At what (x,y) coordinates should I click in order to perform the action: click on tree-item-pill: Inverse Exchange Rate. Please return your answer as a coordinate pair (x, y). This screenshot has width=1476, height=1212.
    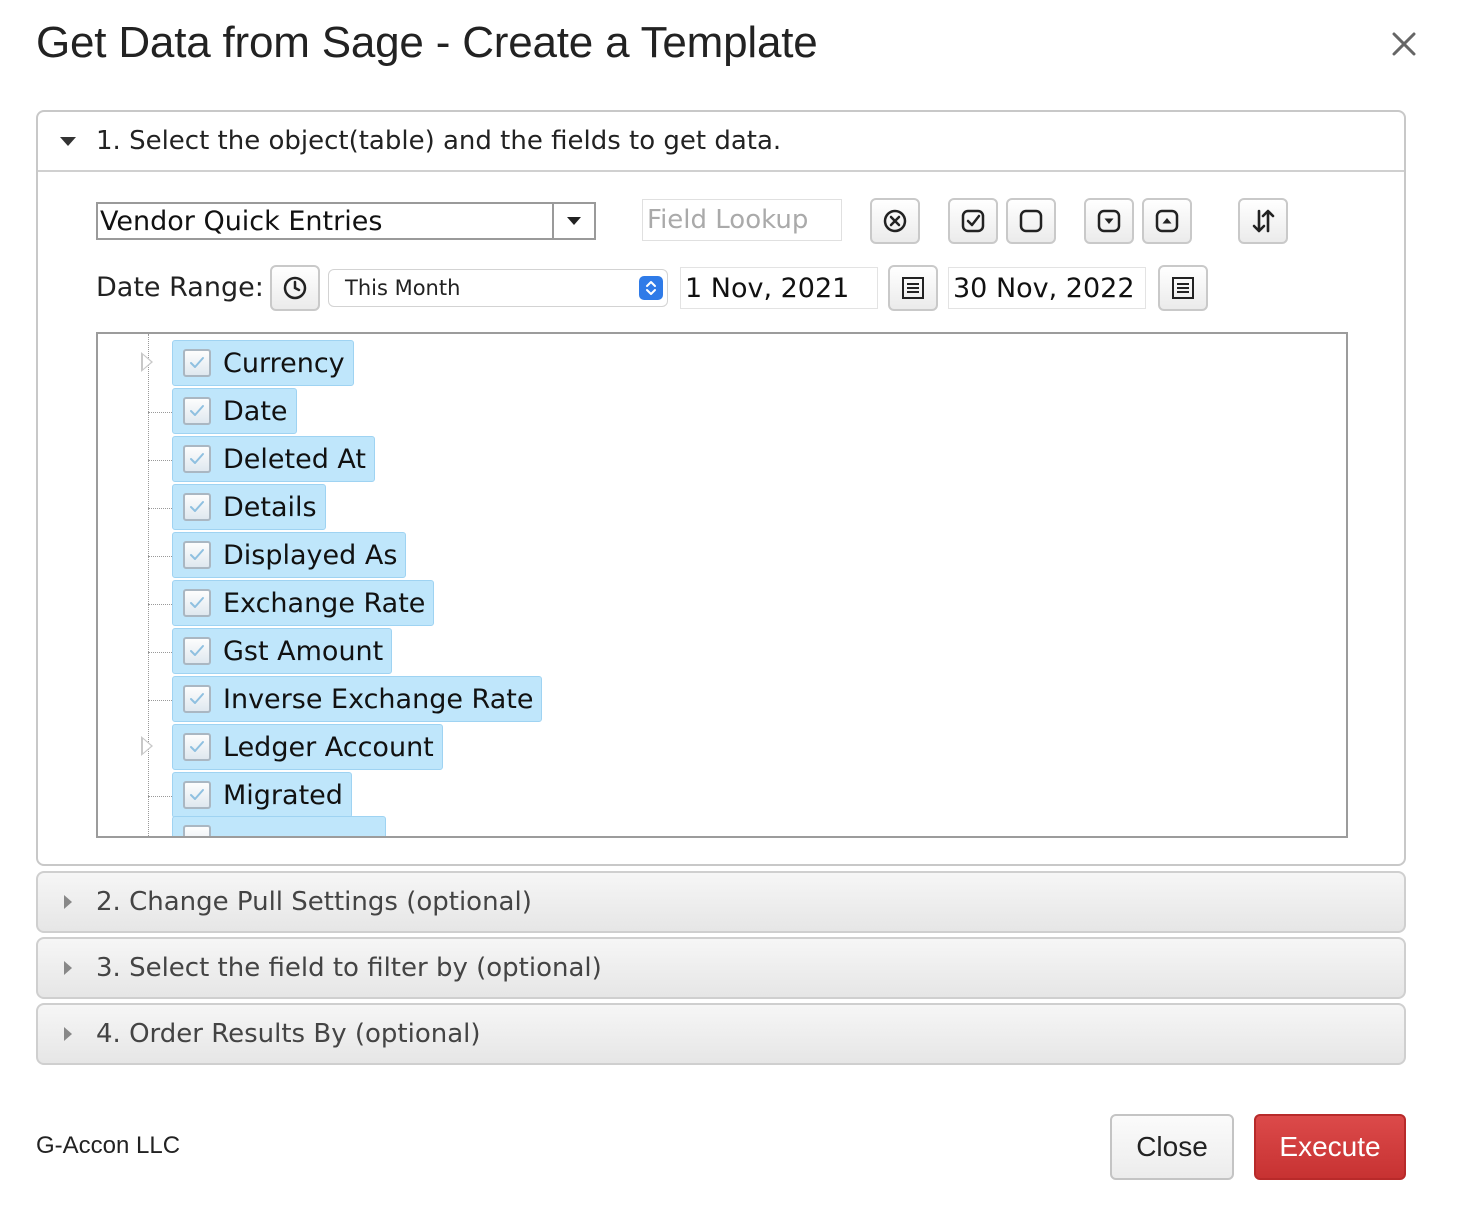
    Looking at the image, I should click on (357, 699).